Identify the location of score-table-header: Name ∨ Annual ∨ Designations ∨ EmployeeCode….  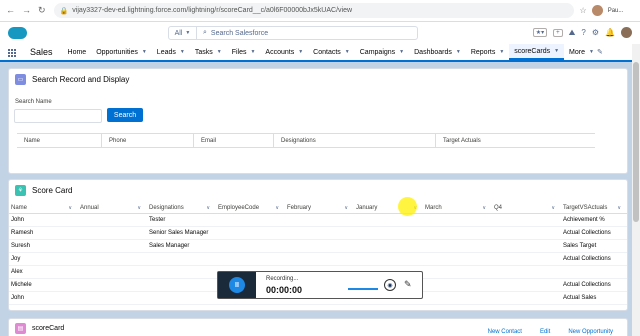
(318, 208).